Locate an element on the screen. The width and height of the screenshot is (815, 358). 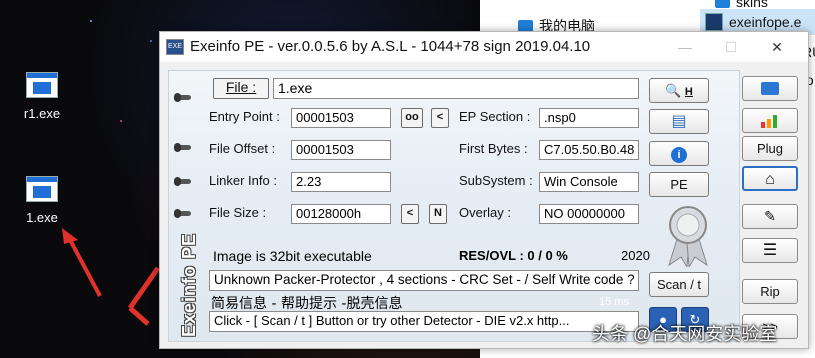
maximize-button: ☐ is located at coordinates (731, 47).